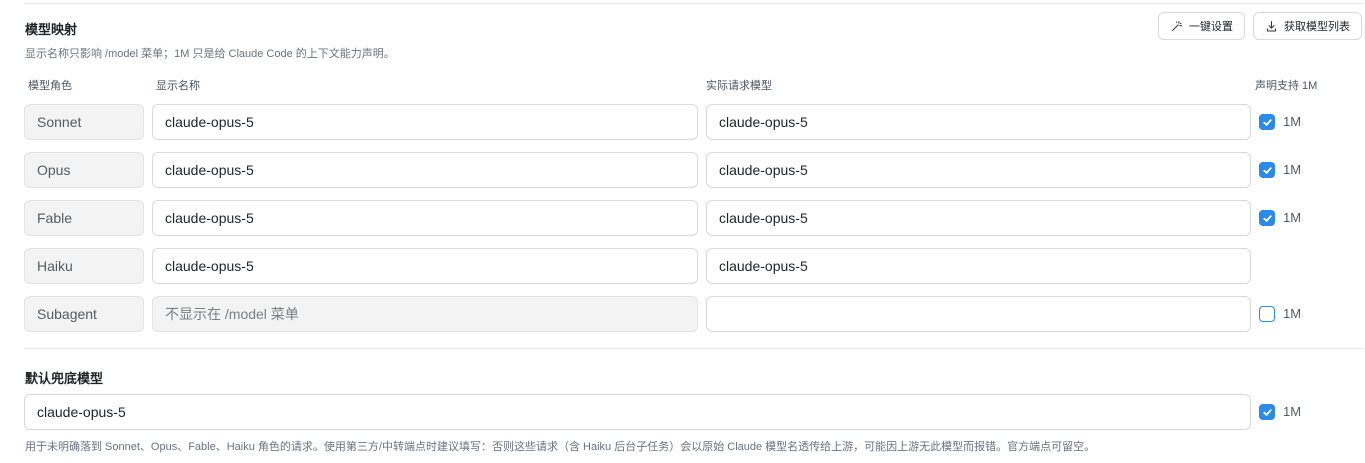 Image resolution: width=1365 pixels, height=463 pixels. Describe the element at coordinates (84, 314) in the screenshot. I see `role-label: Subagent` at that location.